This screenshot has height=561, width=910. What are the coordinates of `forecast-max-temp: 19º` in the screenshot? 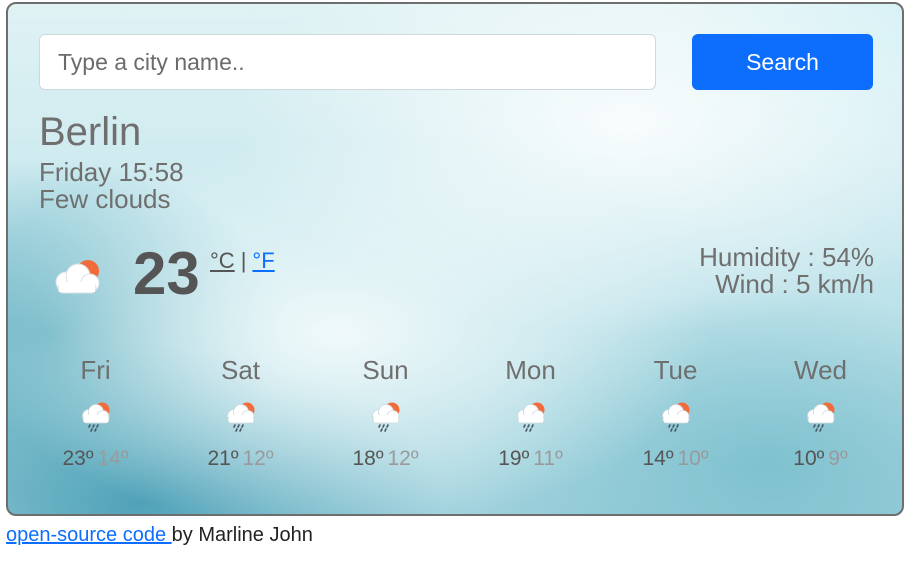 It's located at (514, 458).